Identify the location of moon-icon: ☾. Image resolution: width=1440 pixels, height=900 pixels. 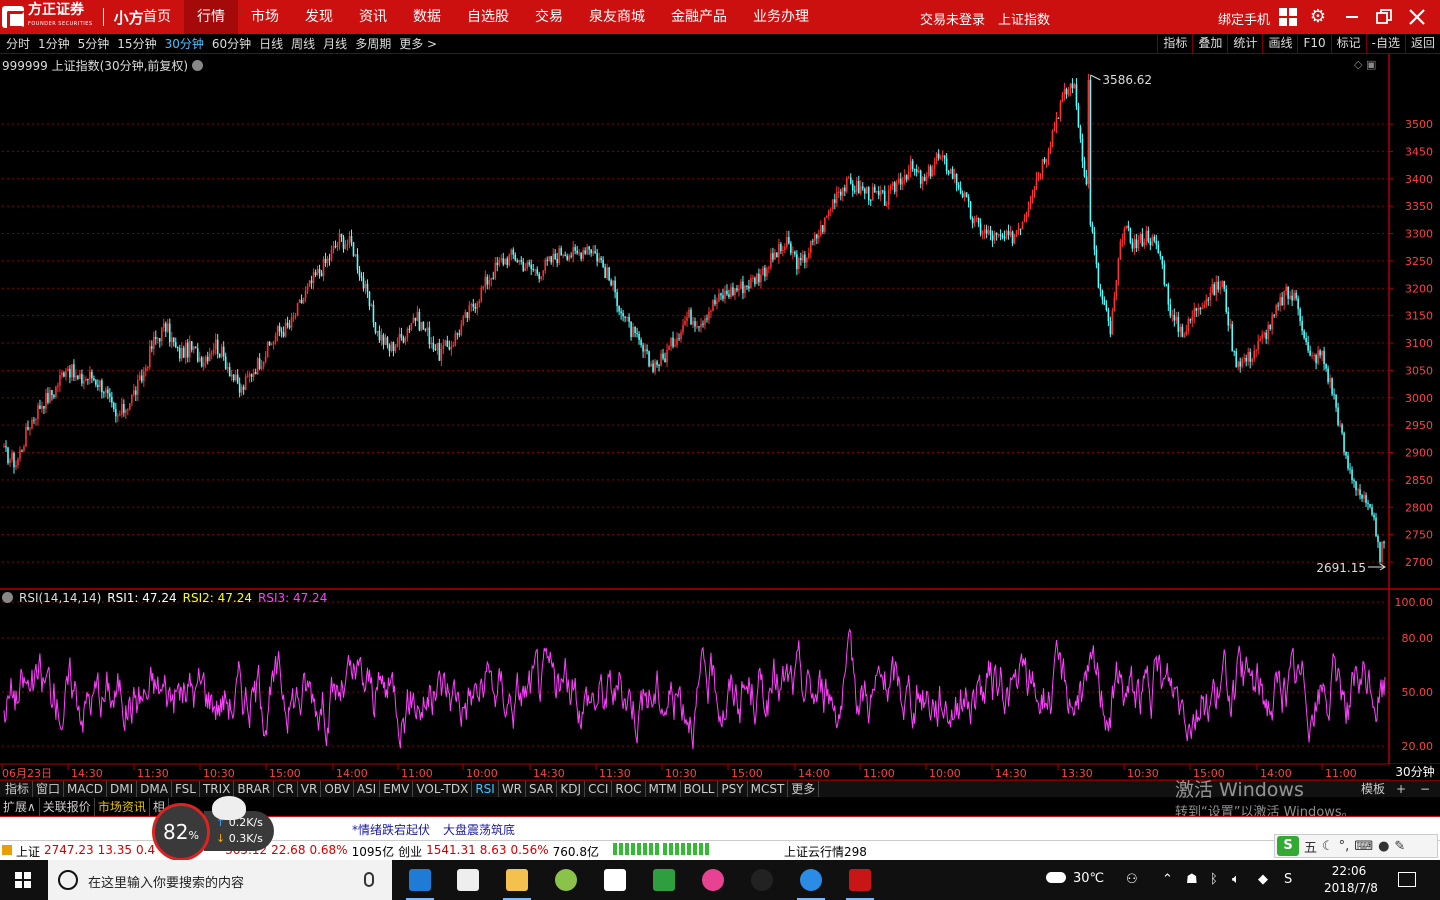
(1328, 846).